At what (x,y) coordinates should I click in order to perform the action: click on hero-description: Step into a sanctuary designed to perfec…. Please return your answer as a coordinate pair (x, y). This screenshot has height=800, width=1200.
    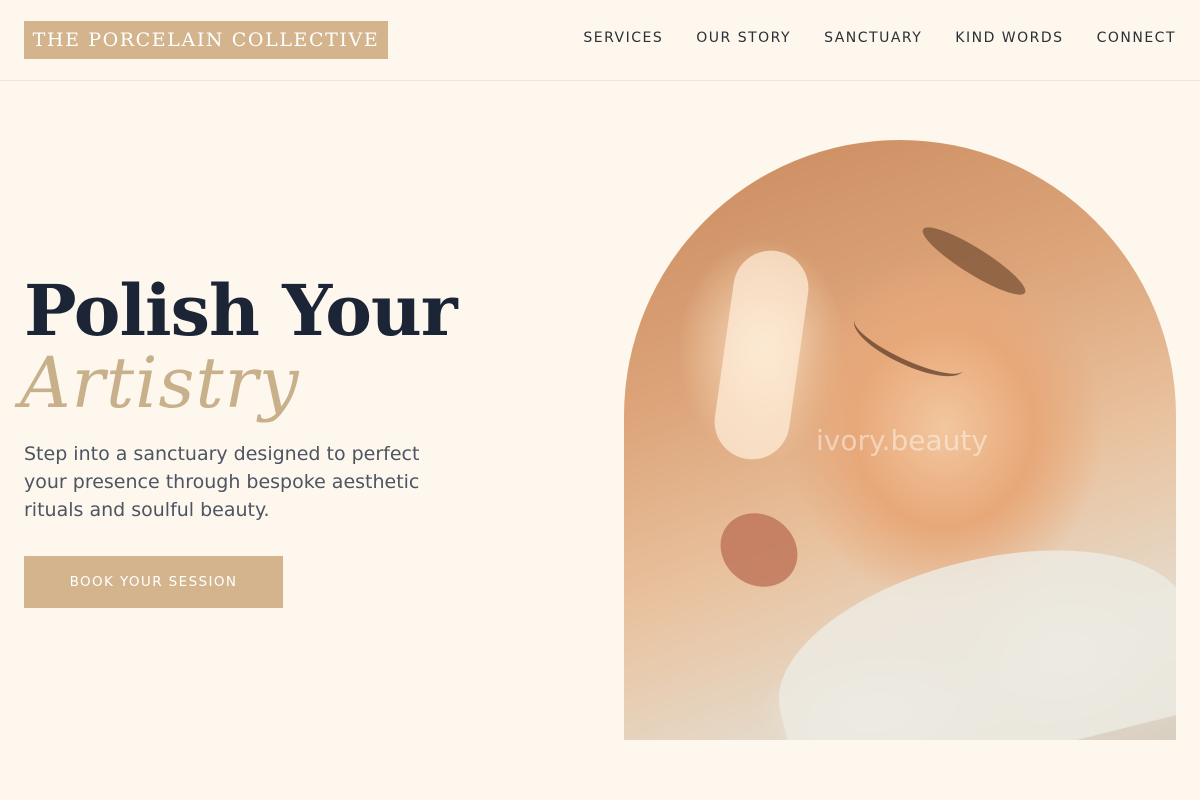
    Looking at the image, I should click on (222, 482).